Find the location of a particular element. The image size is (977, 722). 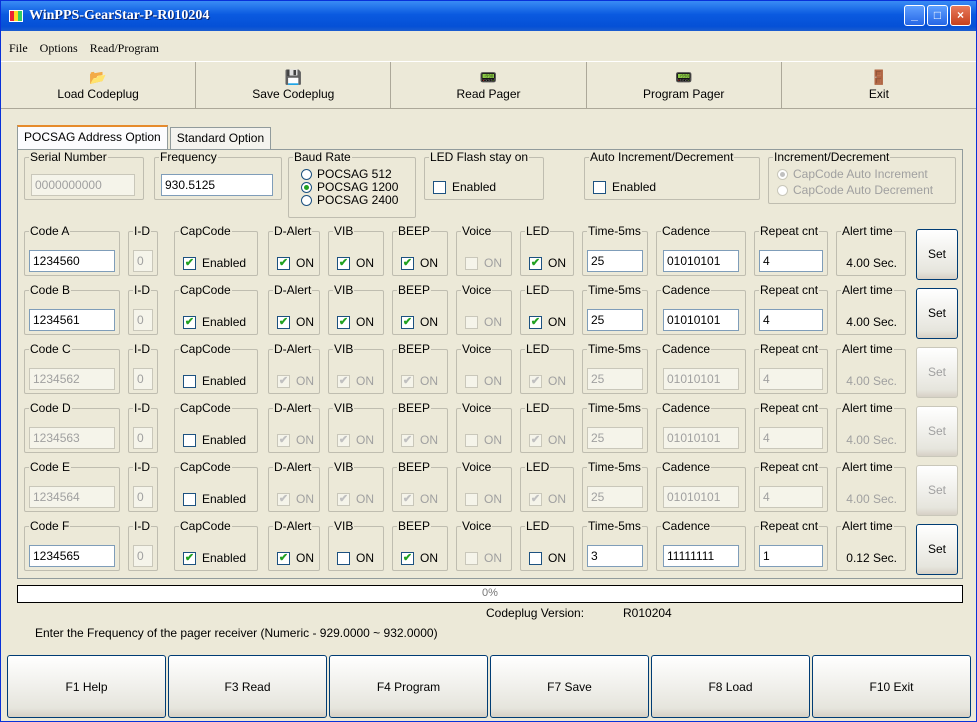

vib-checkbox: ON is located at coordinates (355, 558).